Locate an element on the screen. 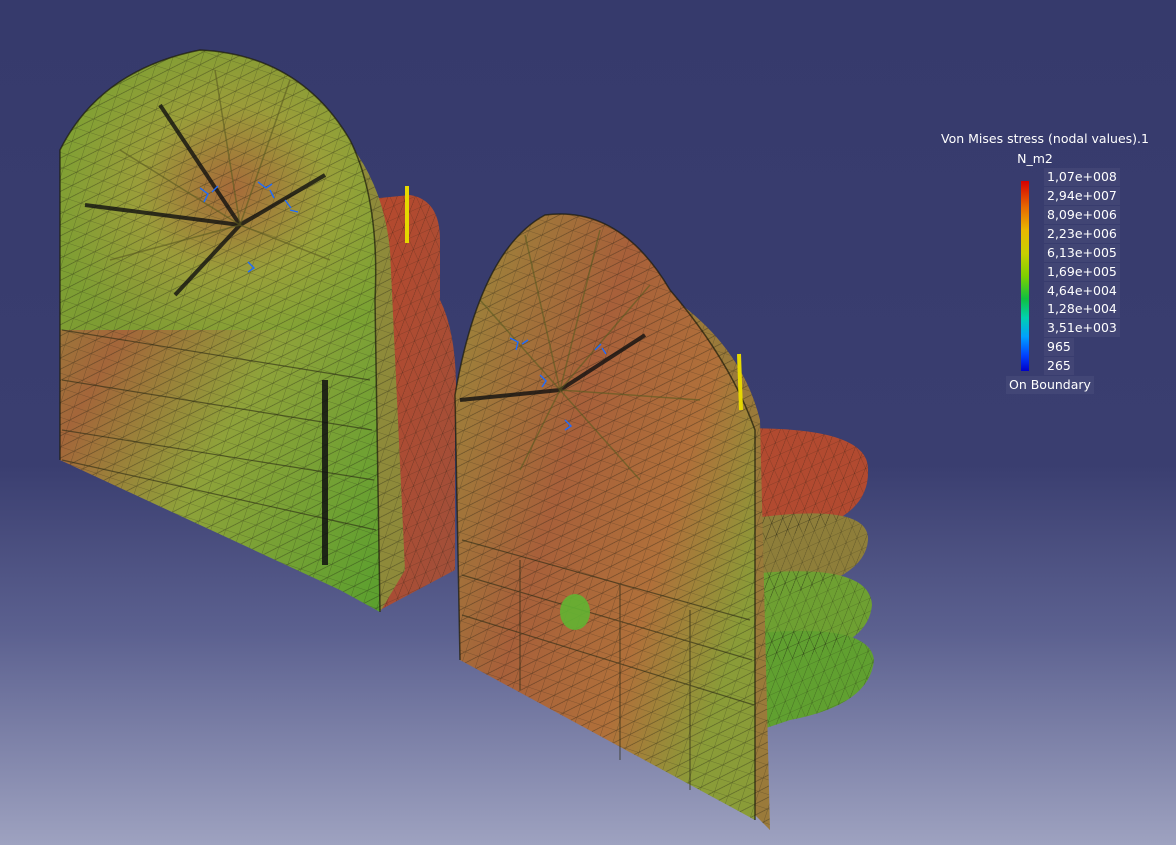  legend-value: 1,28e+004 is located at coordinates (1082, 309).